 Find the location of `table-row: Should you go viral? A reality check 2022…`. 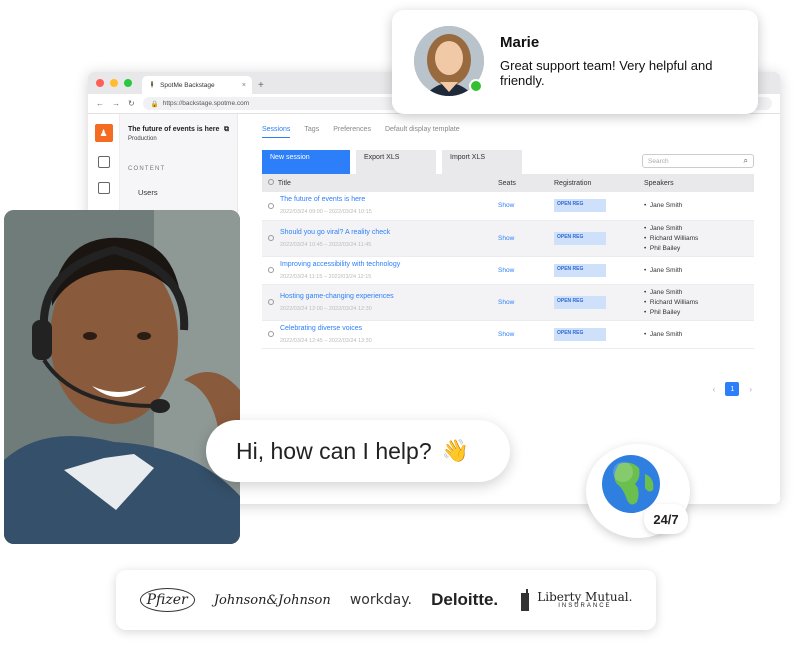

table-row: Should you go viral? A reality check 2022… is located at coordinates (508, 238).